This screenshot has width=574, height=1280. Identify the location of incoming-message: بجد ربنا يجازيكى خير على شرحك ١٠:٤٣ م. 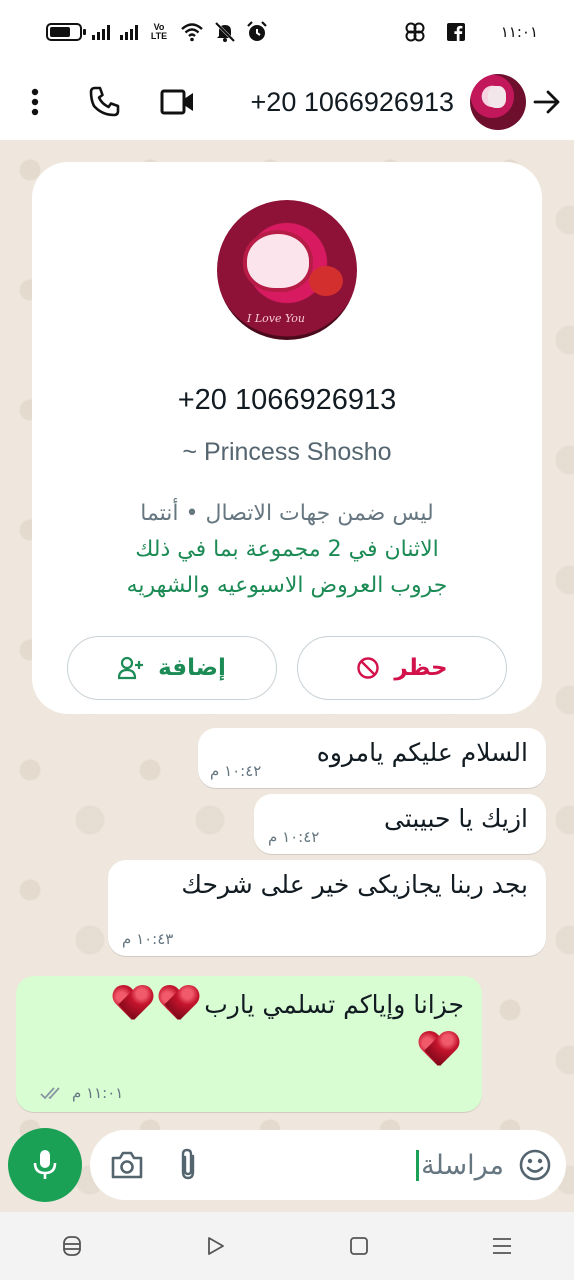
(327, 908).